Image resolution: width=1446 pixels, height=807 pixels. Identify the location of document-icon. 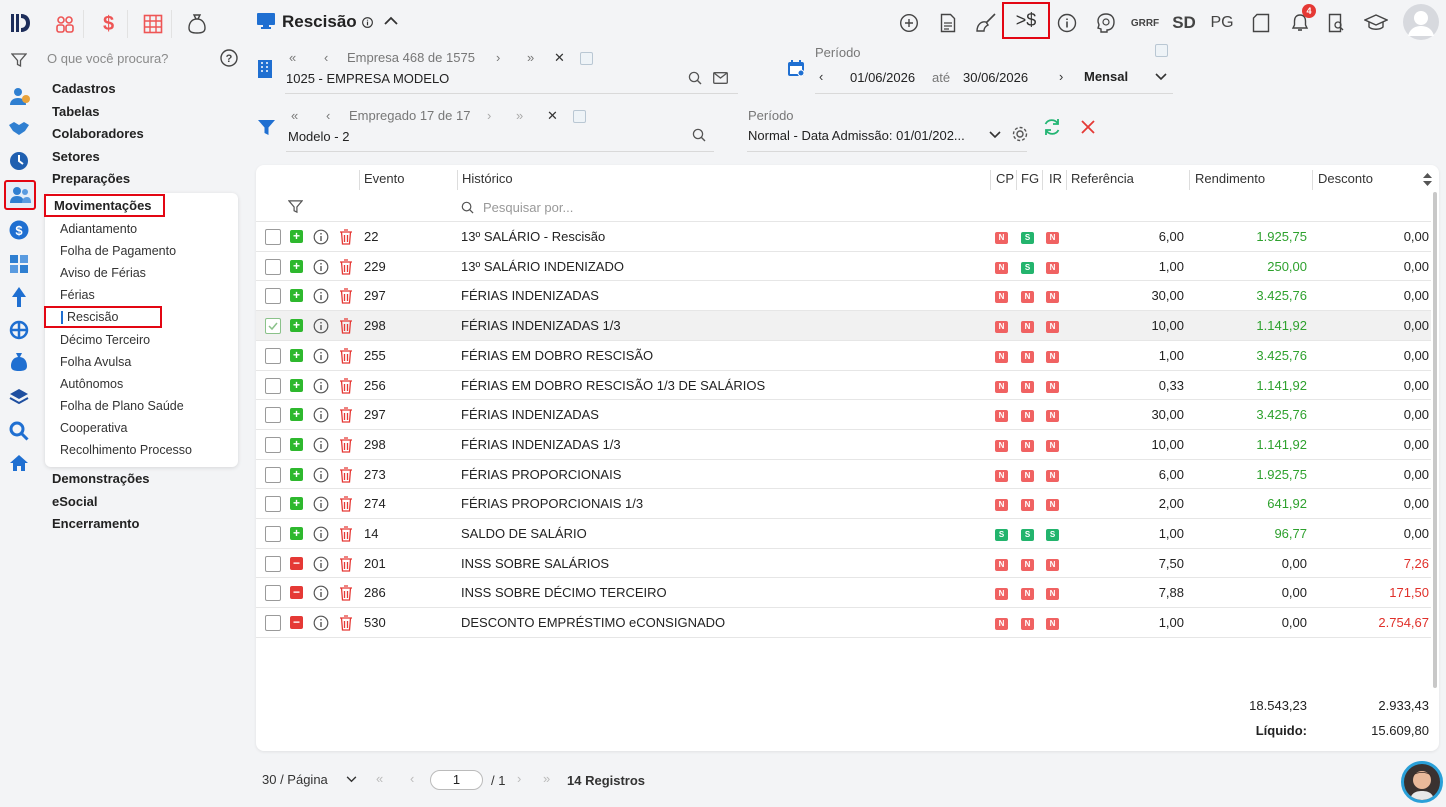
(948, 23).